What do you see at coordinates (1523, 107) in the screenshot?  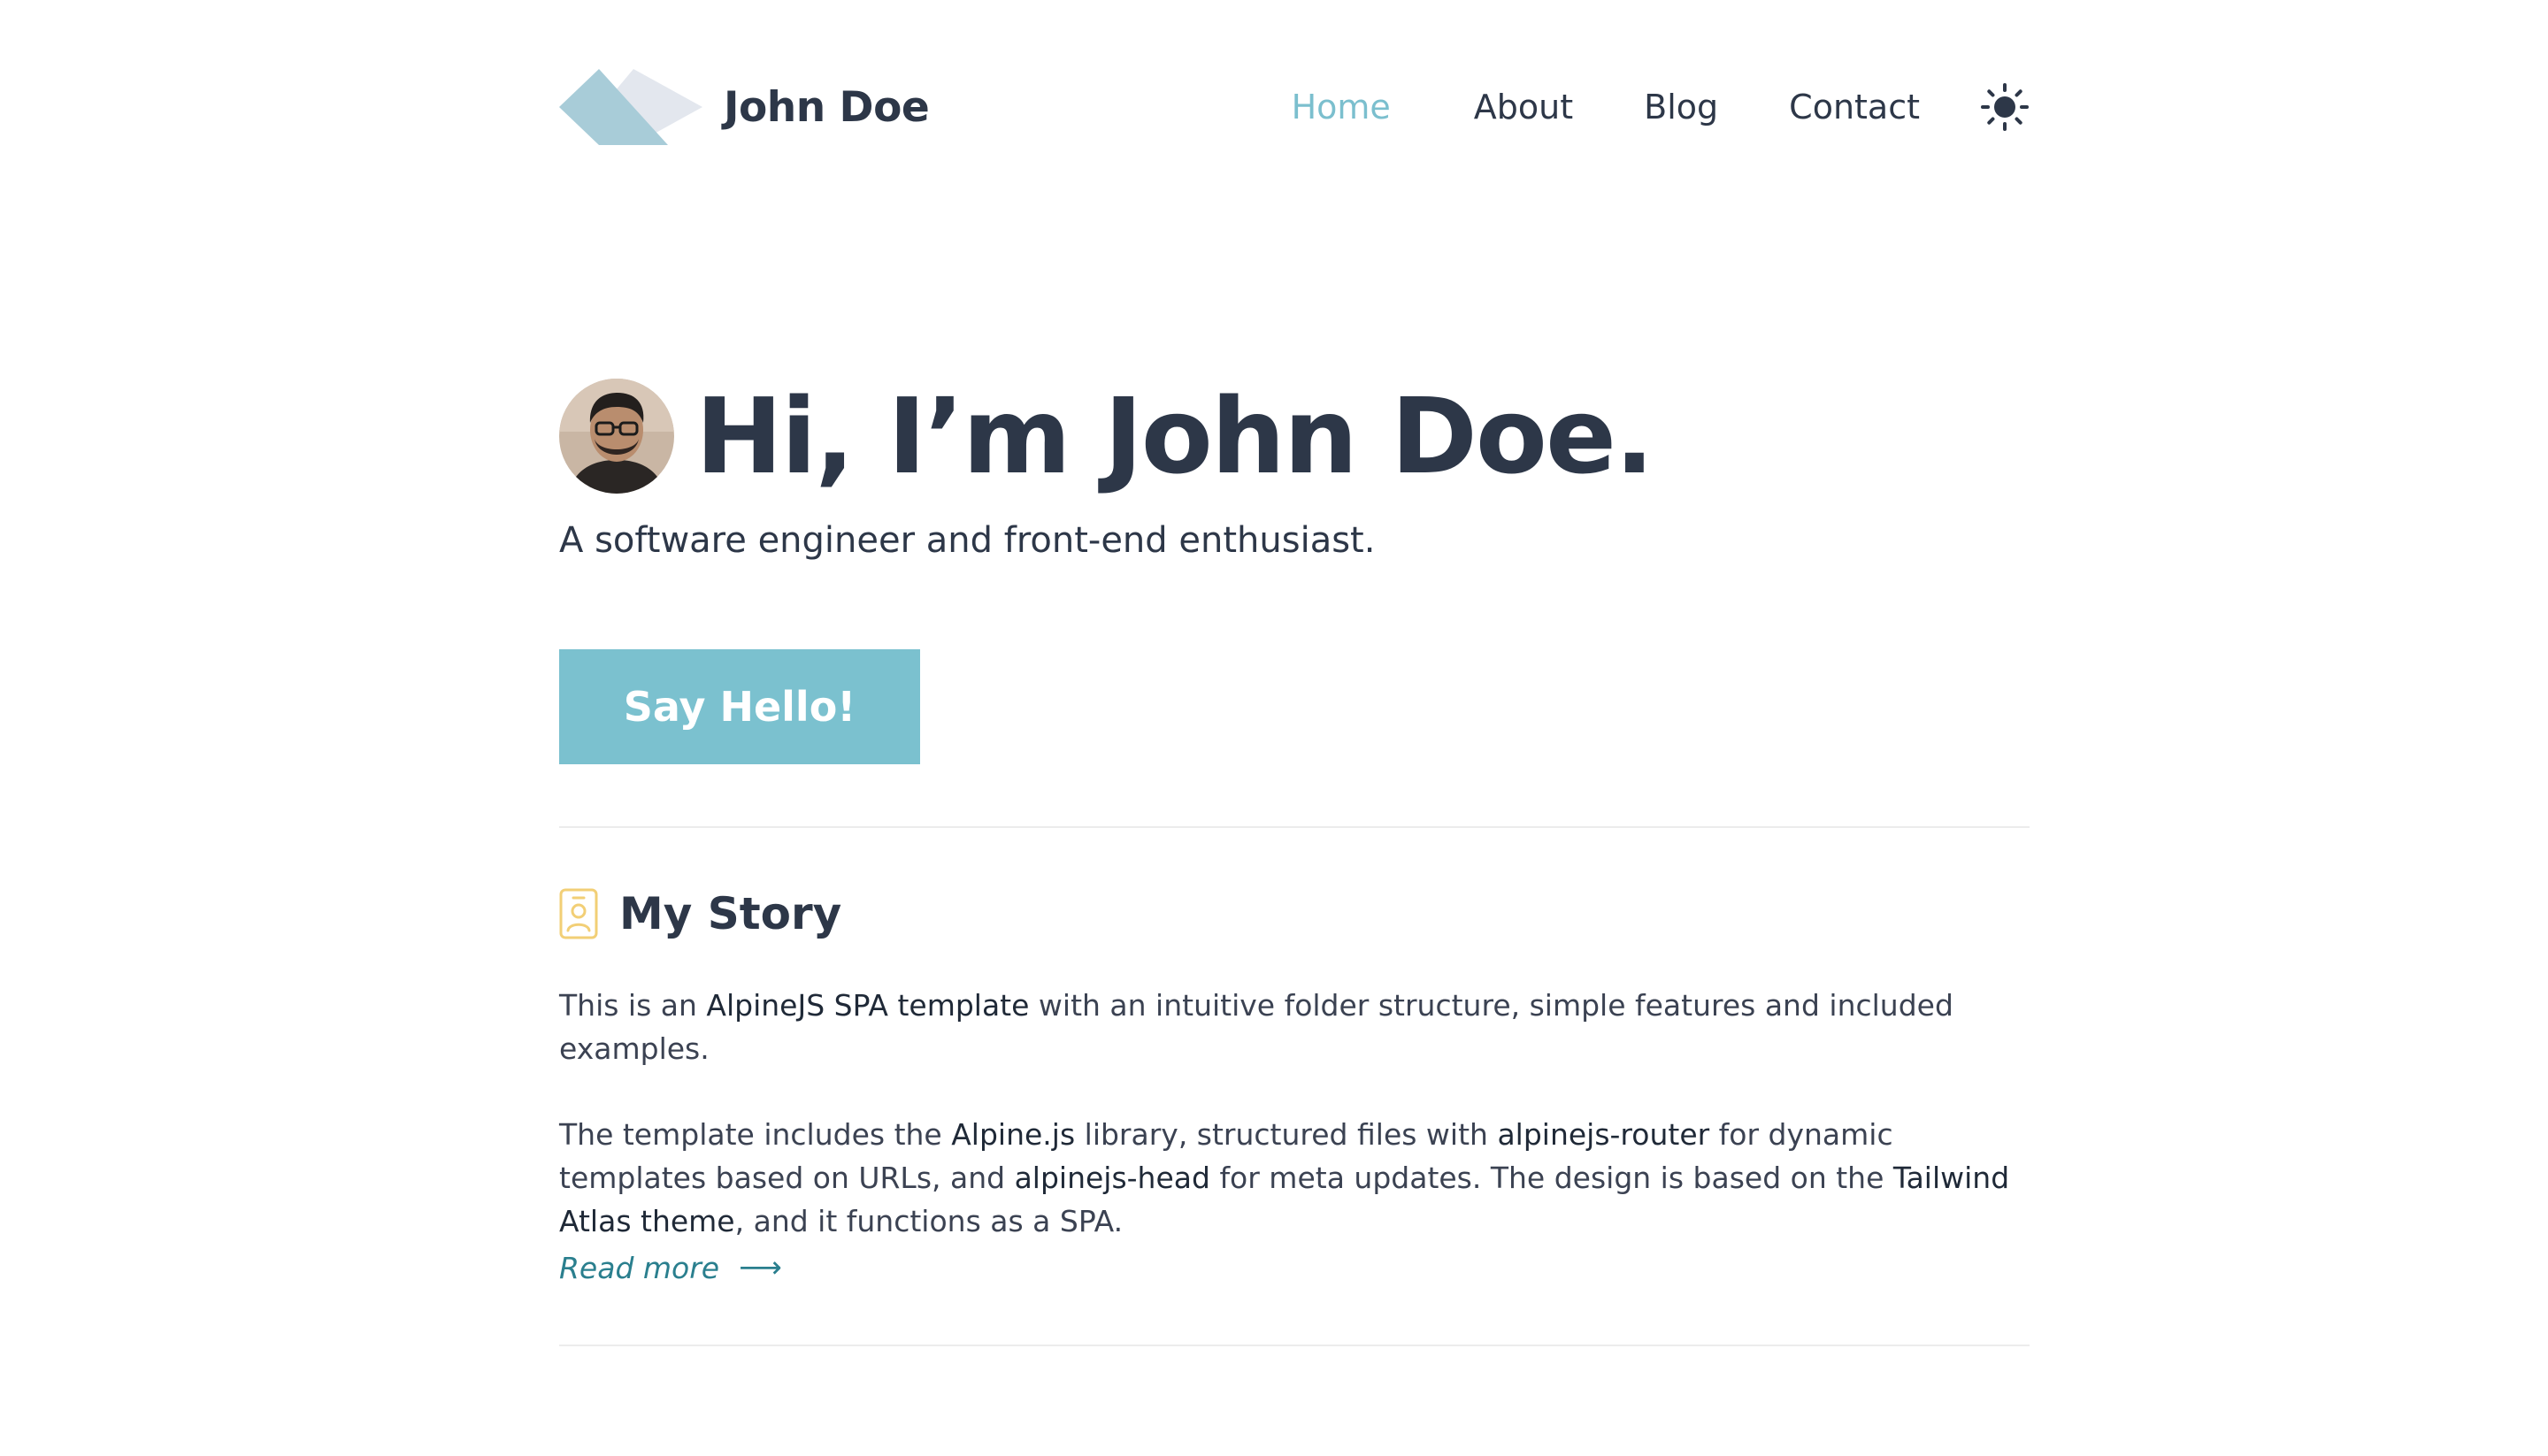 I see `nav-item-about: About` at bounding box center [1523, 107].